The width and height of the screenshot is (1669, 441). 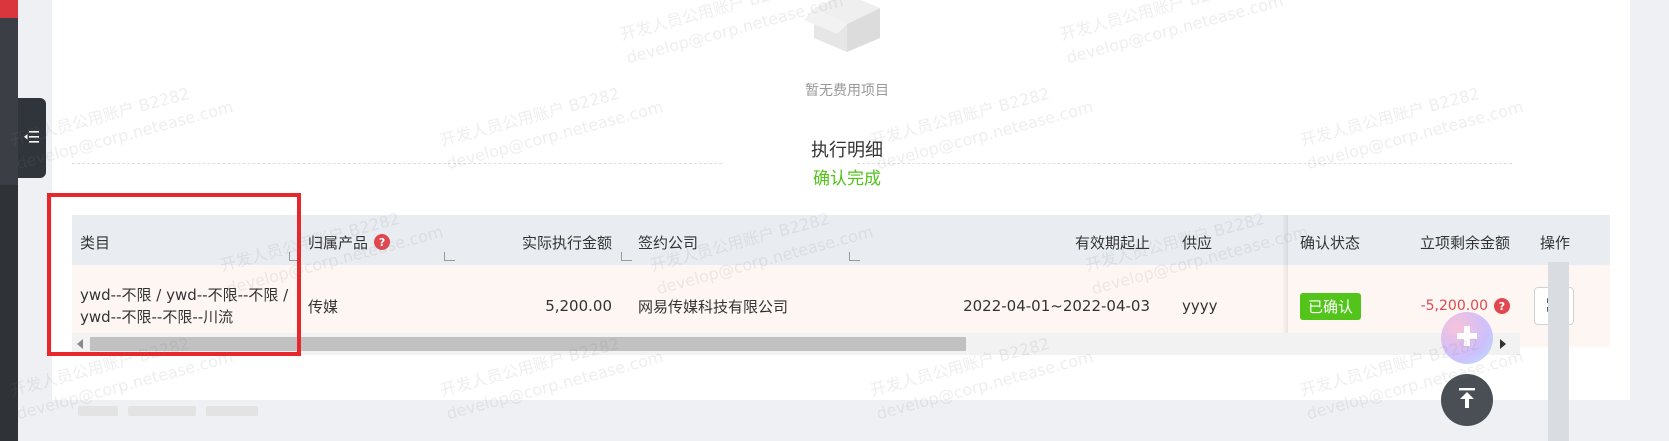 What do you see at coordinates (847, 179) in the screenshot?
I see `section-status: 确认完成` at bounding box center [847, 179].